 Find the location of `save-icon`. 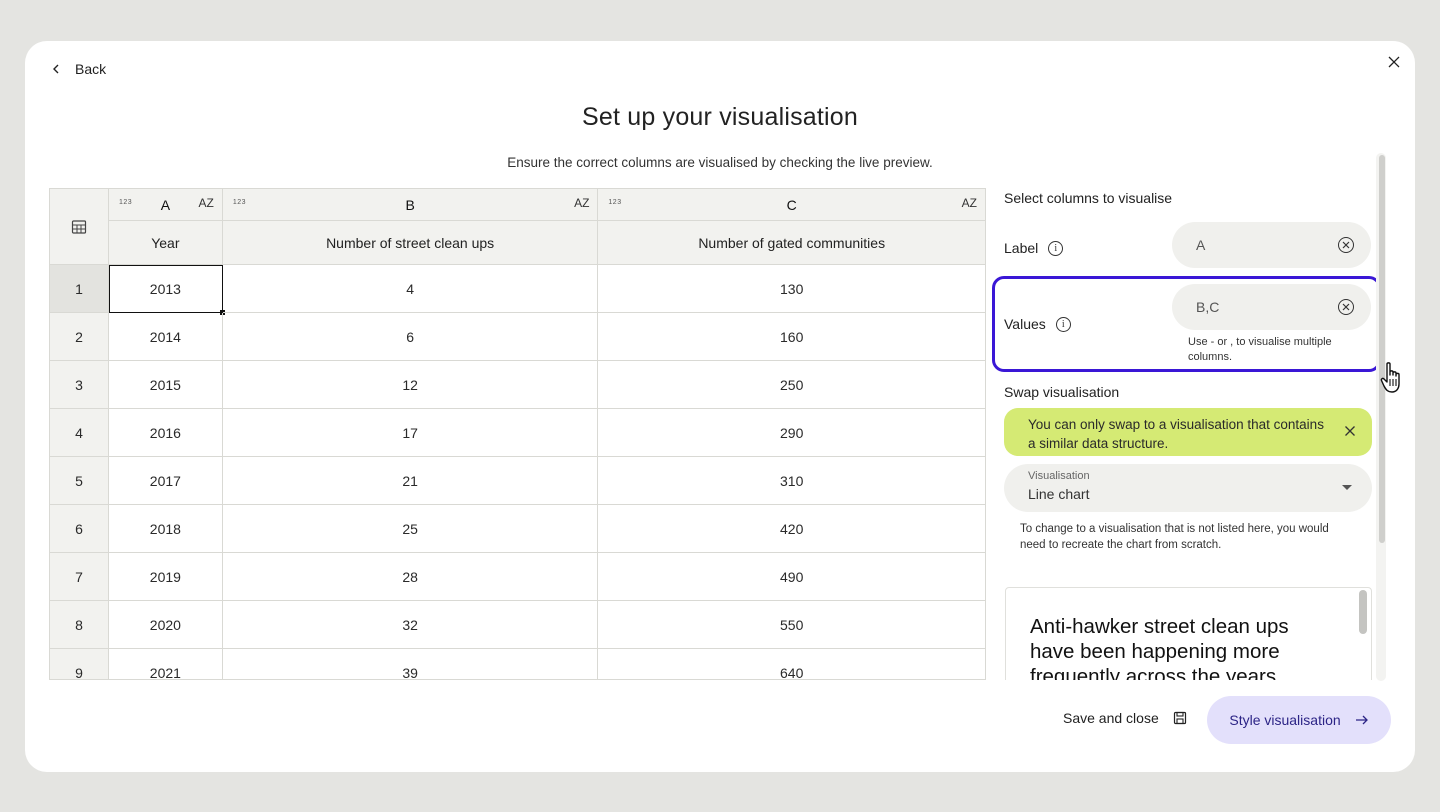

save-icon is located at coordinates (1179, 718).